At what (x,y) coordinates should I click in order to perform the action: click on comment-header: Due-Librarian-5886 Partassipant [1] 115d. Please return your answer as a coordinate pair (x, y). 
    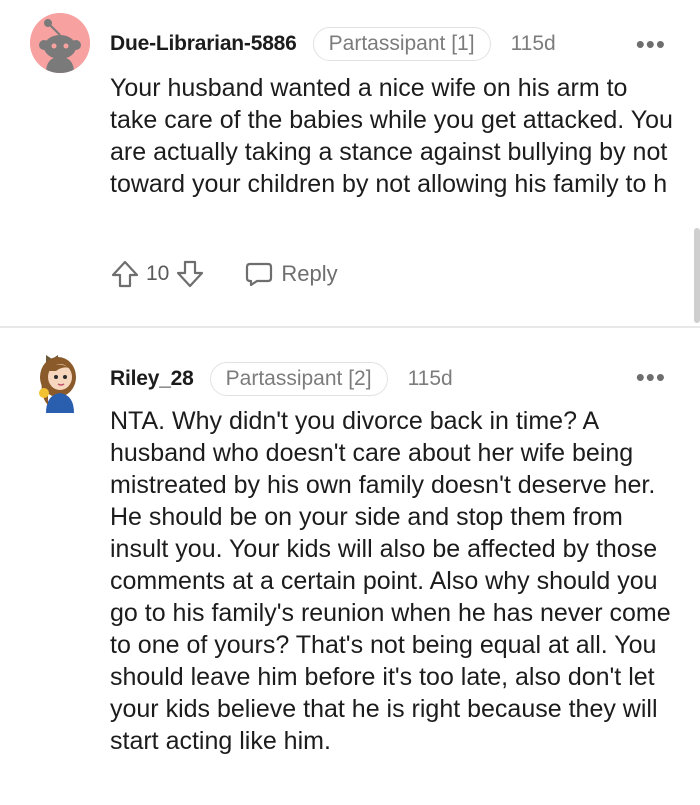
    Looking at the image, I should click on (333, 44).